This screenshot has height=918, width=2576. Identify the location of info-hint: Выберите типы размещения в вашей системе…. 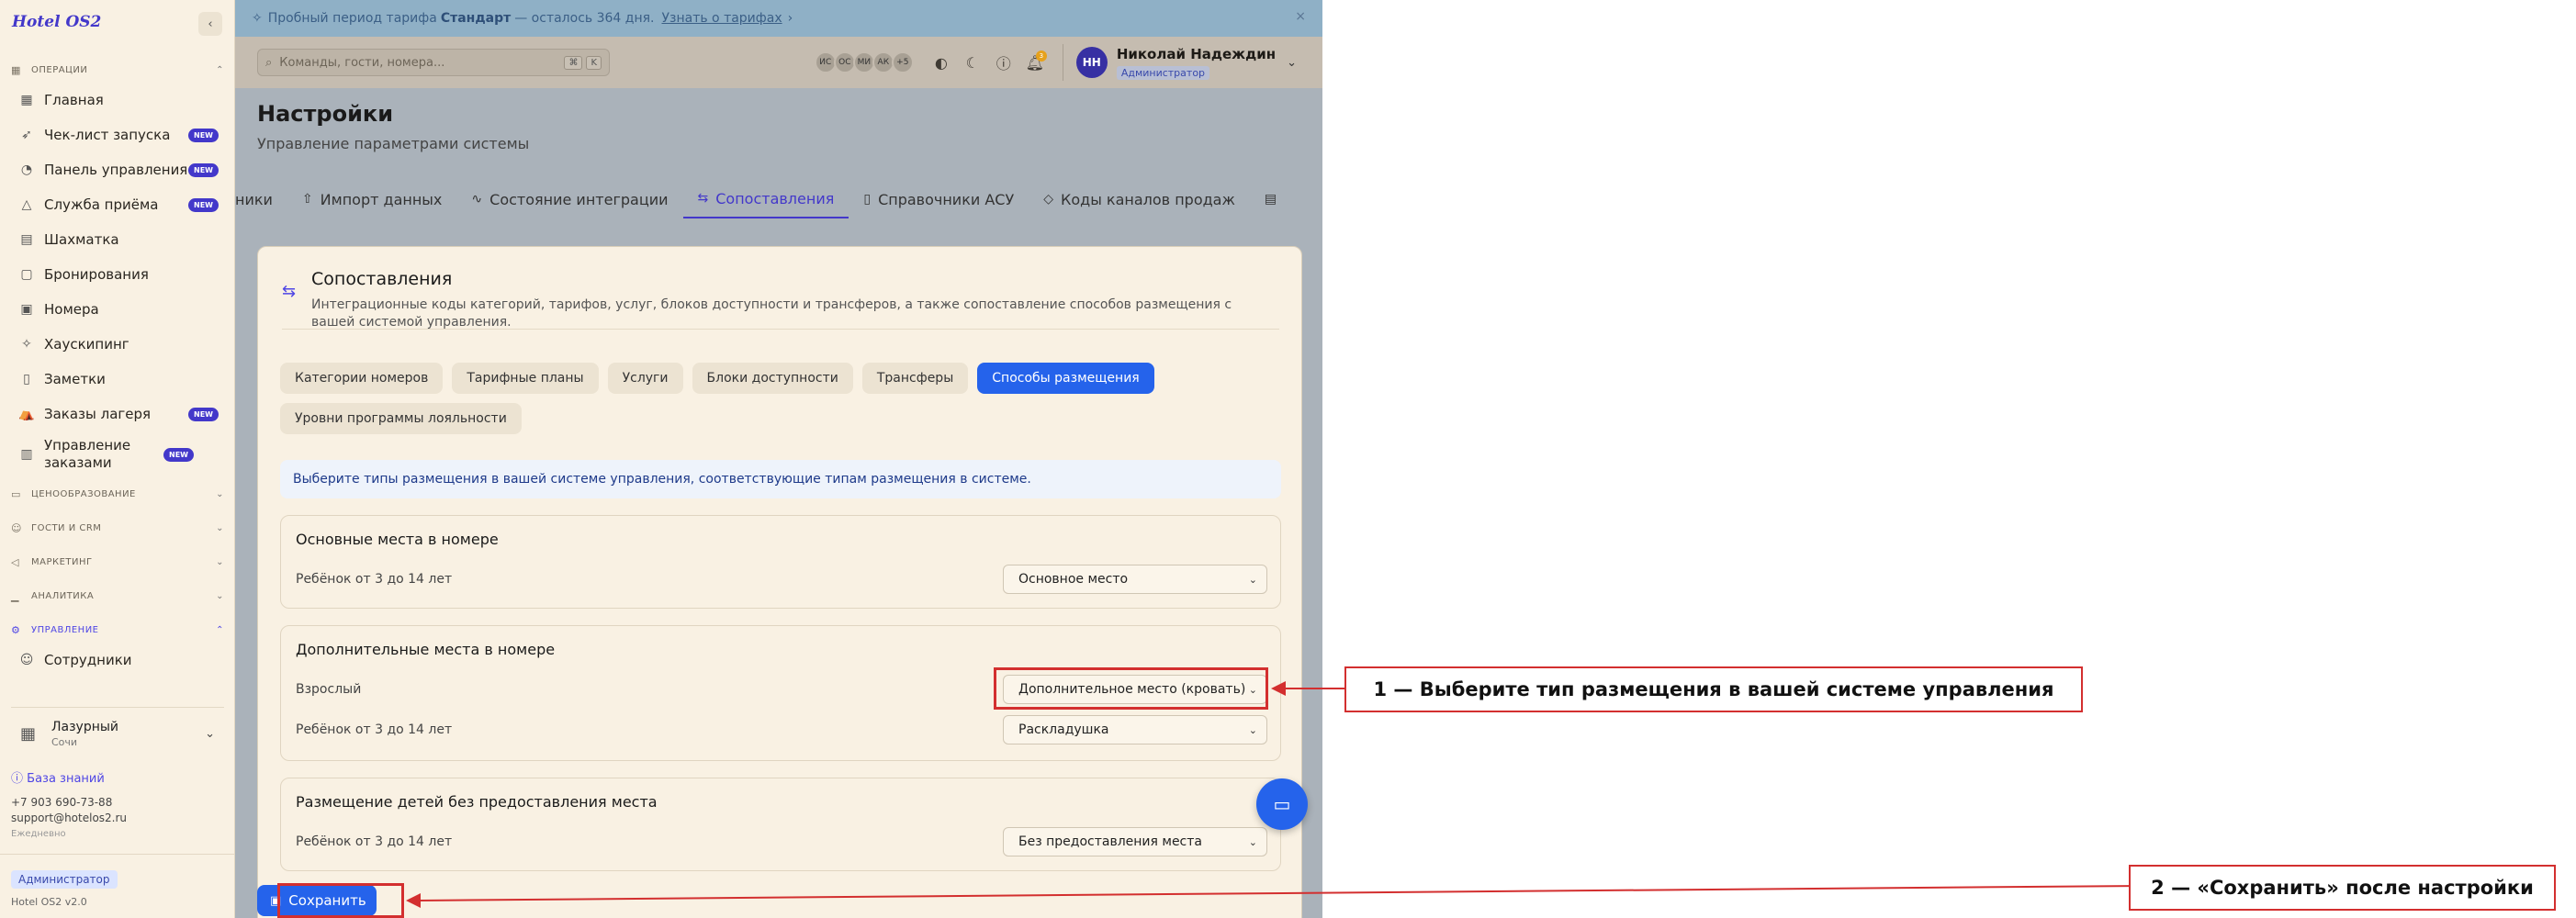
(780, 479).